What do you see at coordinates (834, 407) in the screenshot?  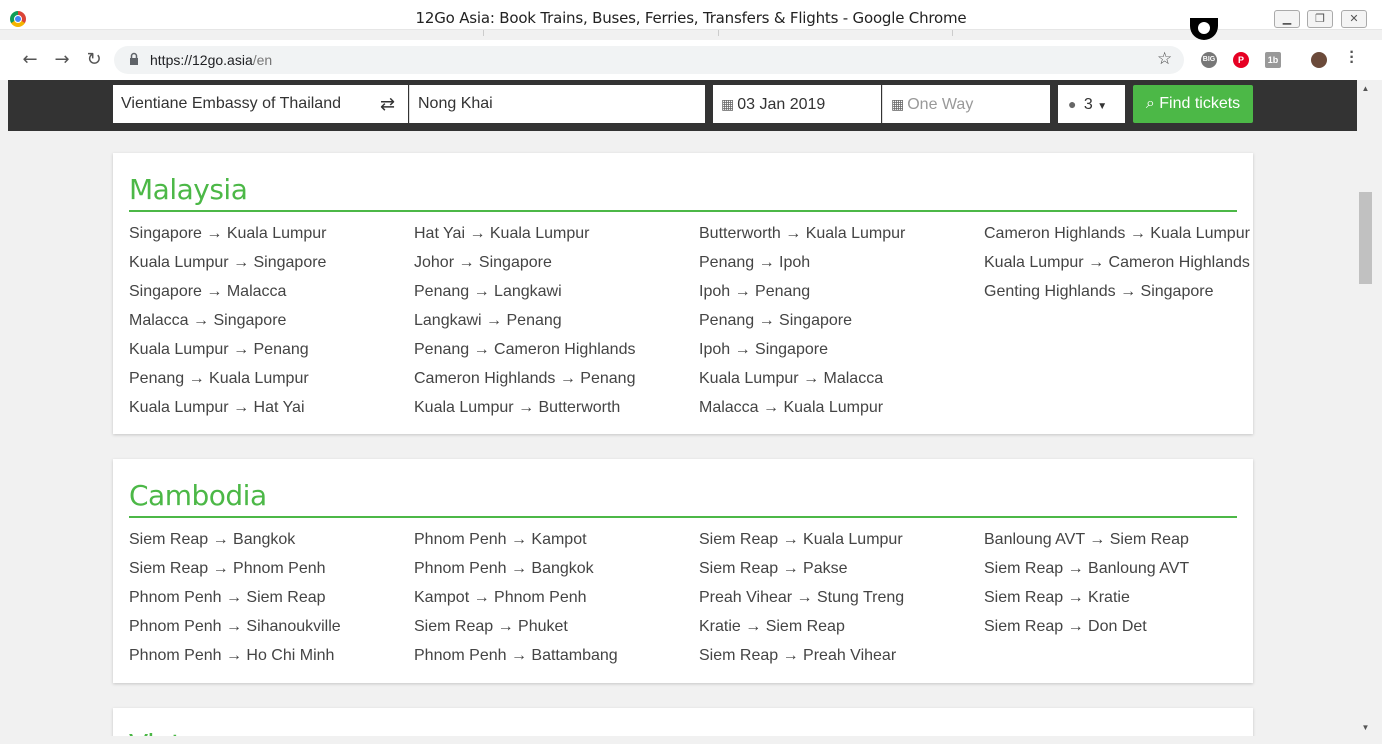 I see `route-link: Malacca → Kuala Lumpur` at bounding box center [834, 407].